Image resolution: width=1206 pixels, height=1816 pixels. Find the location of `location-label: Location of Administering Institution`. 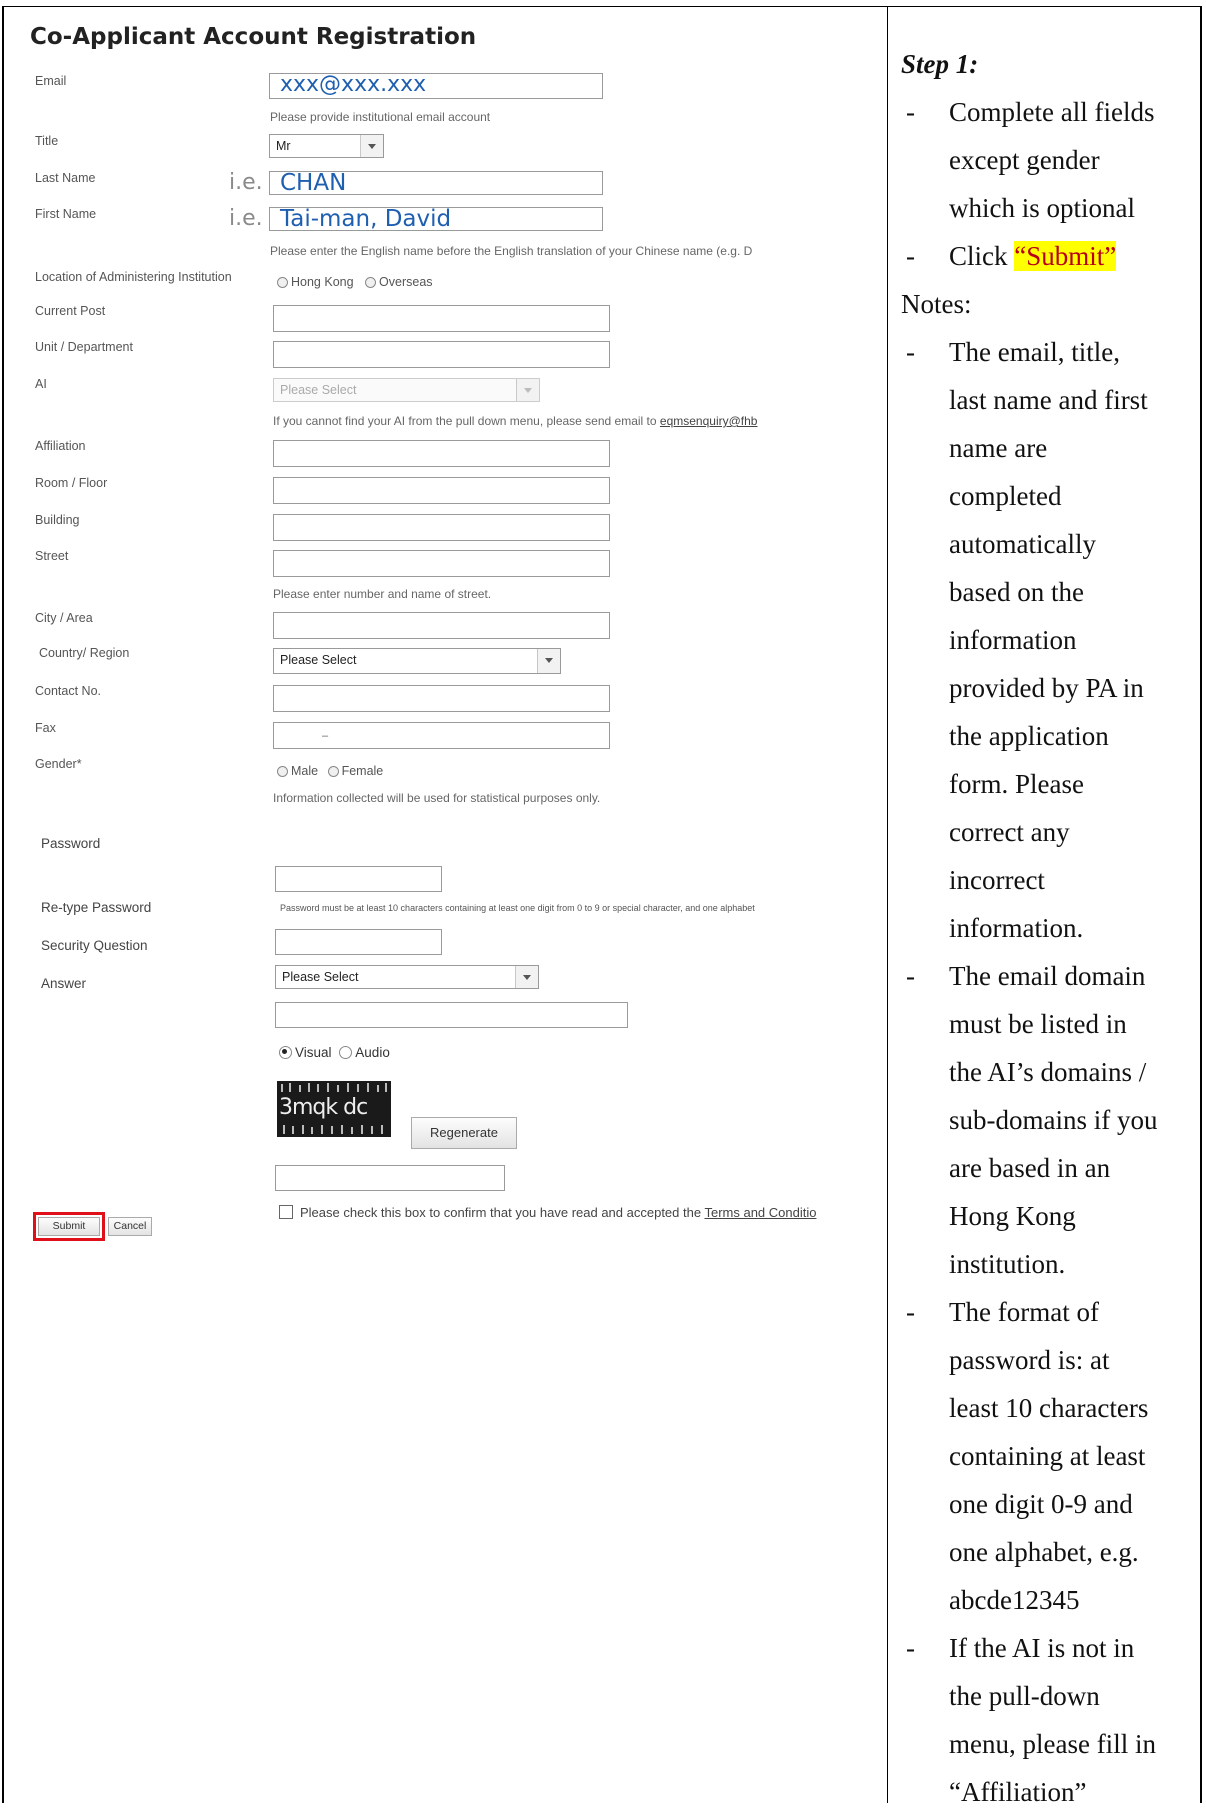

location-label: Location of Administering Institution is located at coordinates (133, 277).